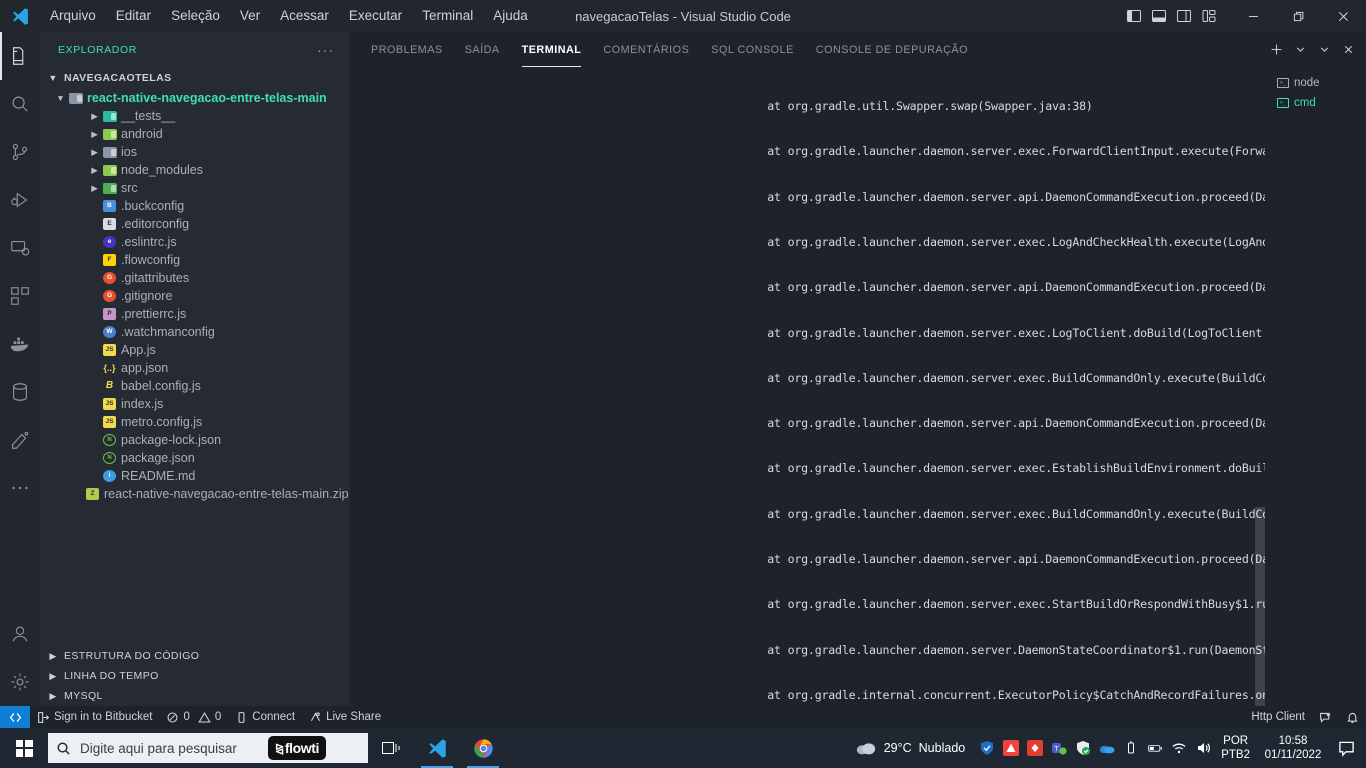 Image resolution: width=1366 pixels, height=768 pixels. Describe the element at coordinates (1209, 16) in the screenshot. I see `customize-layout-icon` at that location.